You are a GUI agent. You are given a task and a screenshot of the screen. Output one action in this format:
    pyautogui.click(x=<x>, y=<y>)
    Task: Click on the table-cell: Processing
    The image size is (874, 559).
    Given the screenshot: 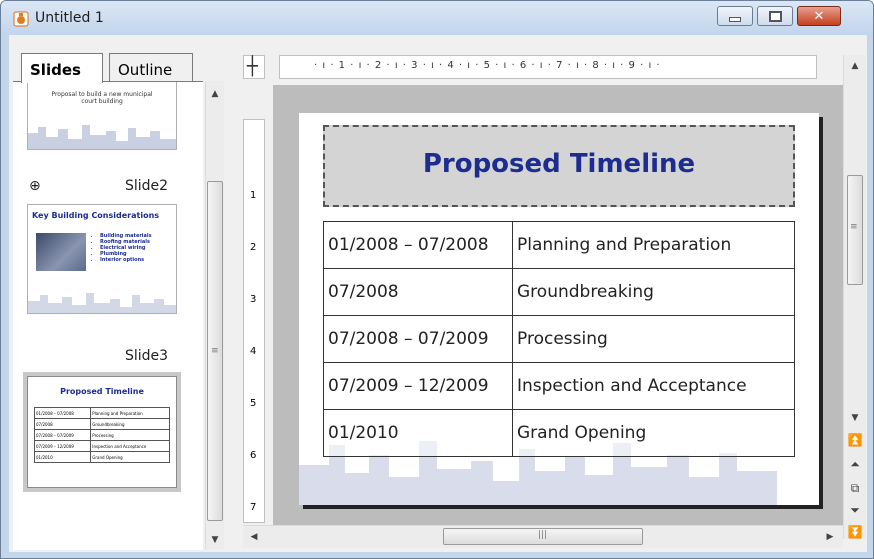 What is the action you would take?
    pyautogui.click(x=130, y=435)
    